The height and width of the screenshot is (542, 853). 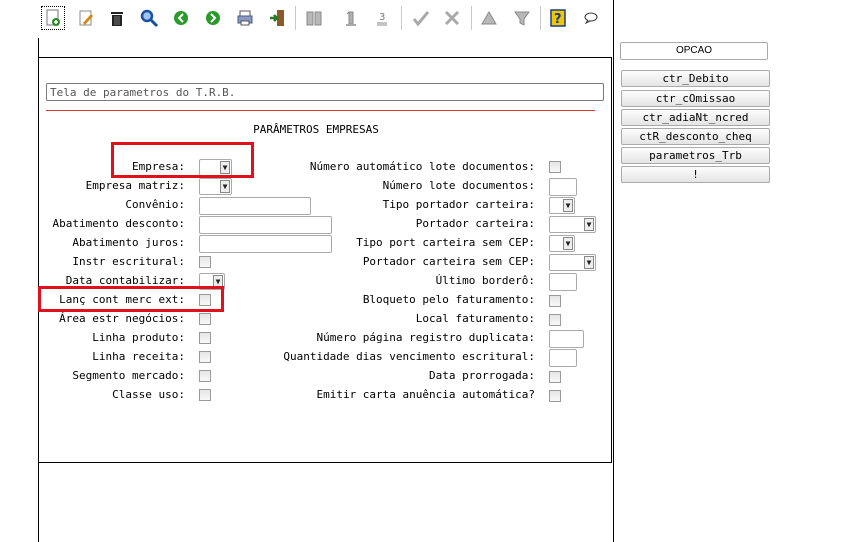 I want to click on label-ultimo-bordero: Último borderô:, so click(x=485, y=280).